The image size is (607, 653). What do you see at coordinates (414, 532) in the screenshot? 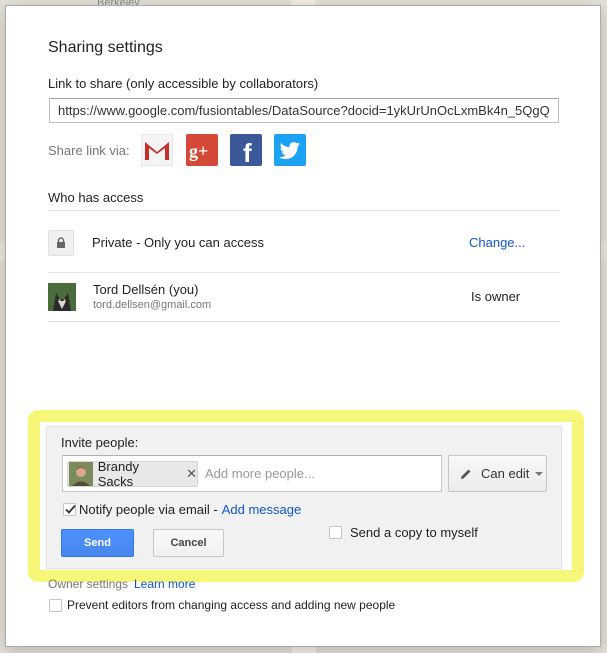
I see `send-copy-label: Send a copy to myself` at bounding box center [414, 532].